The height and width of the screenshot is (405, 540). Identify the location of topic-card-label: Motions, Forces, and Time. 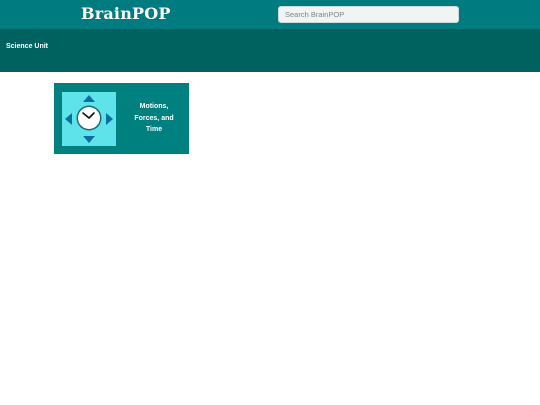
(154, 118).